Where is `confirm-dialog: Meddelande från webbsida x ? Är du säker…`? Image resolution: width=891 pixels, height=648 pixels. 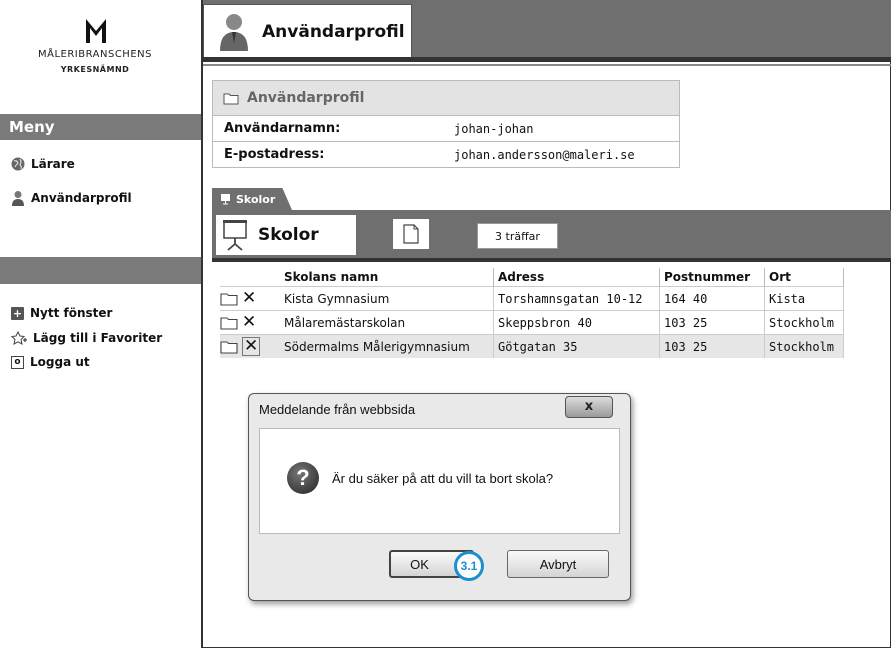
confirm-dialog: Meddelande från webbsida x ? Är du säker… is located at coordinates (439, 497).